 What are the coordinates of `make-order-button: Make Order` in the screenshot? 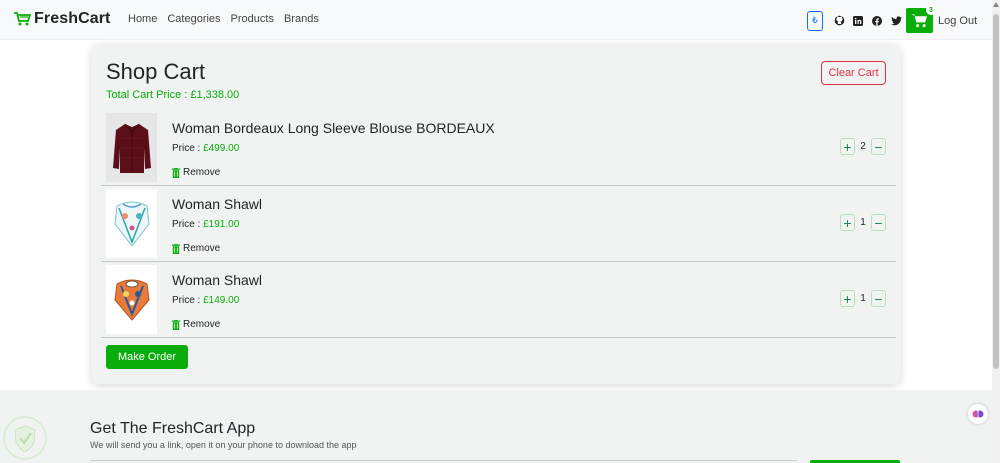 It's located at (147, 357).